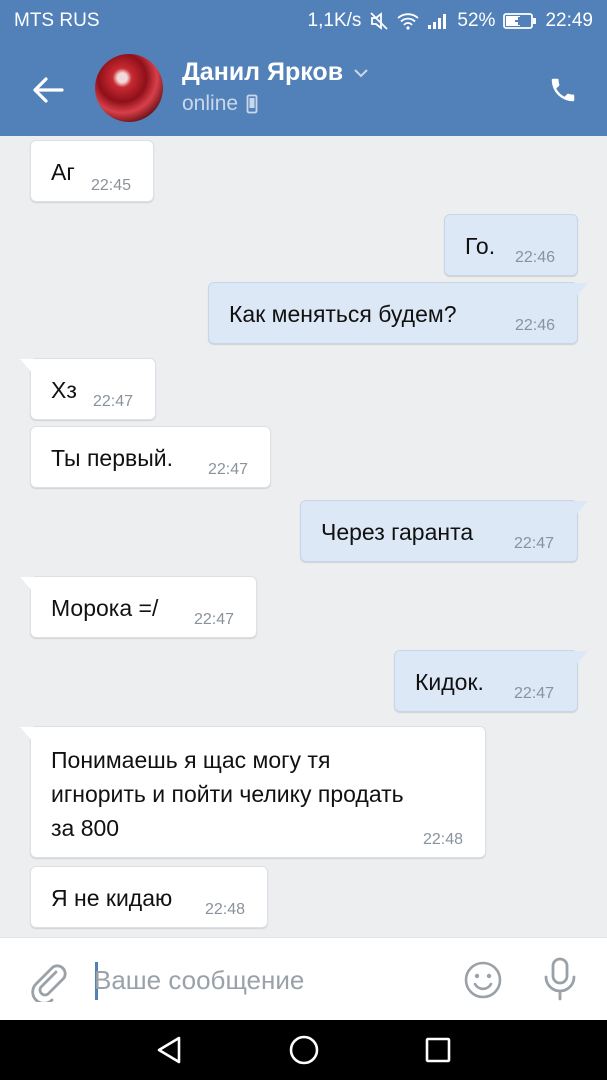 Image resolution: width=607 pixels, height=1080 pixels. Describe the element at coordinates (263, 72) in the screenshot. I see `contact-name: Данил Ярков` at that location.